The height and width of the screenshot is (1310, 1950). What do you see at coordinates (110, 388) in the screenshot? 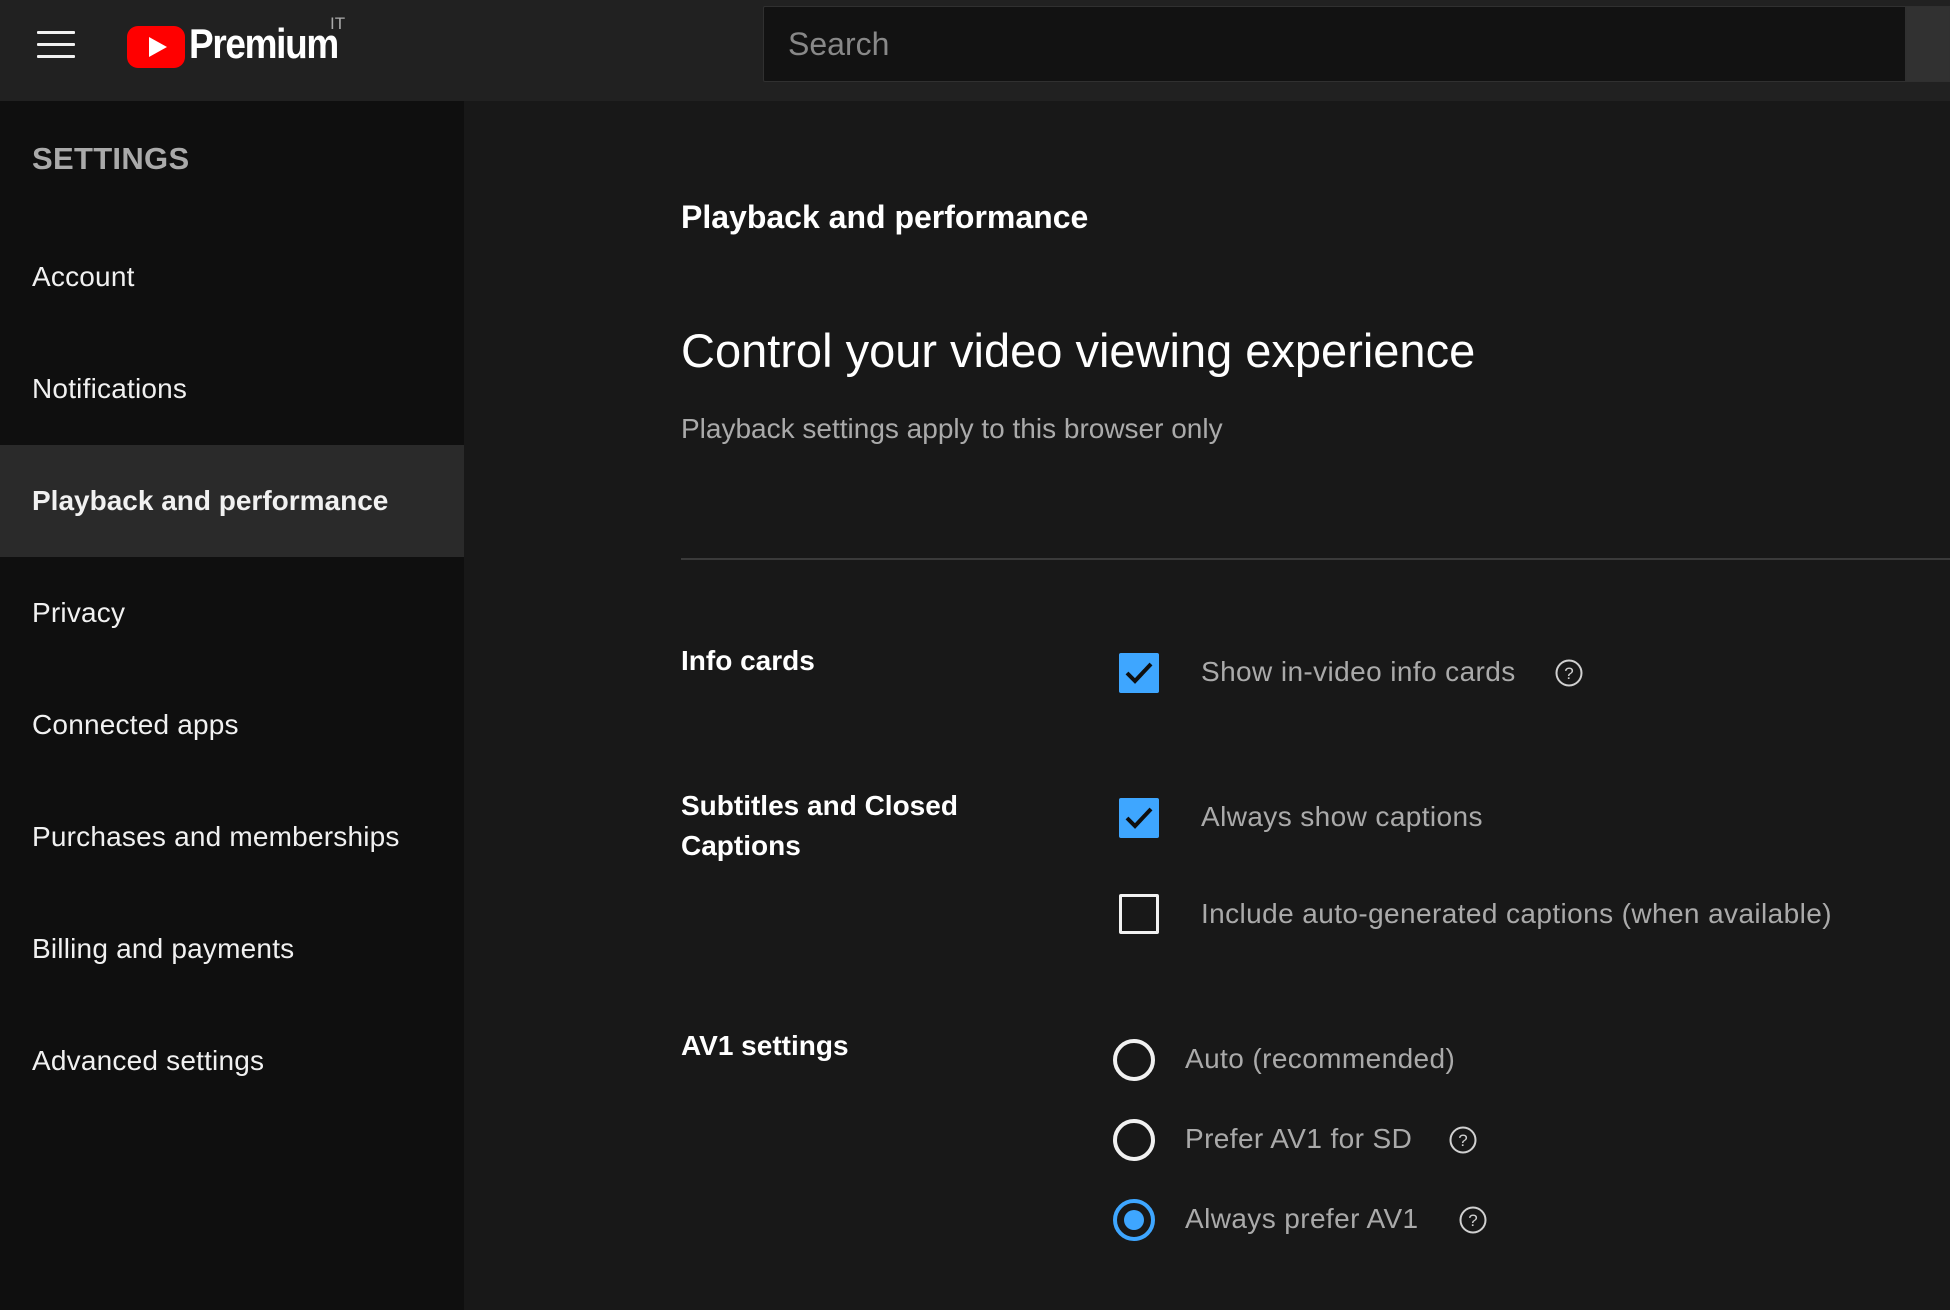
I see `sidebar-item-label: Notifications` at bounding box center [110, 388].